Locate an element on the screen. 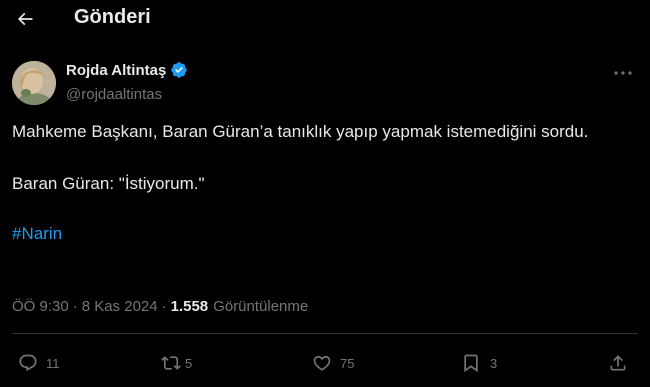 The width and height of the screenshot is (650, 387). more-options-button is located at coordinates (623, 73).